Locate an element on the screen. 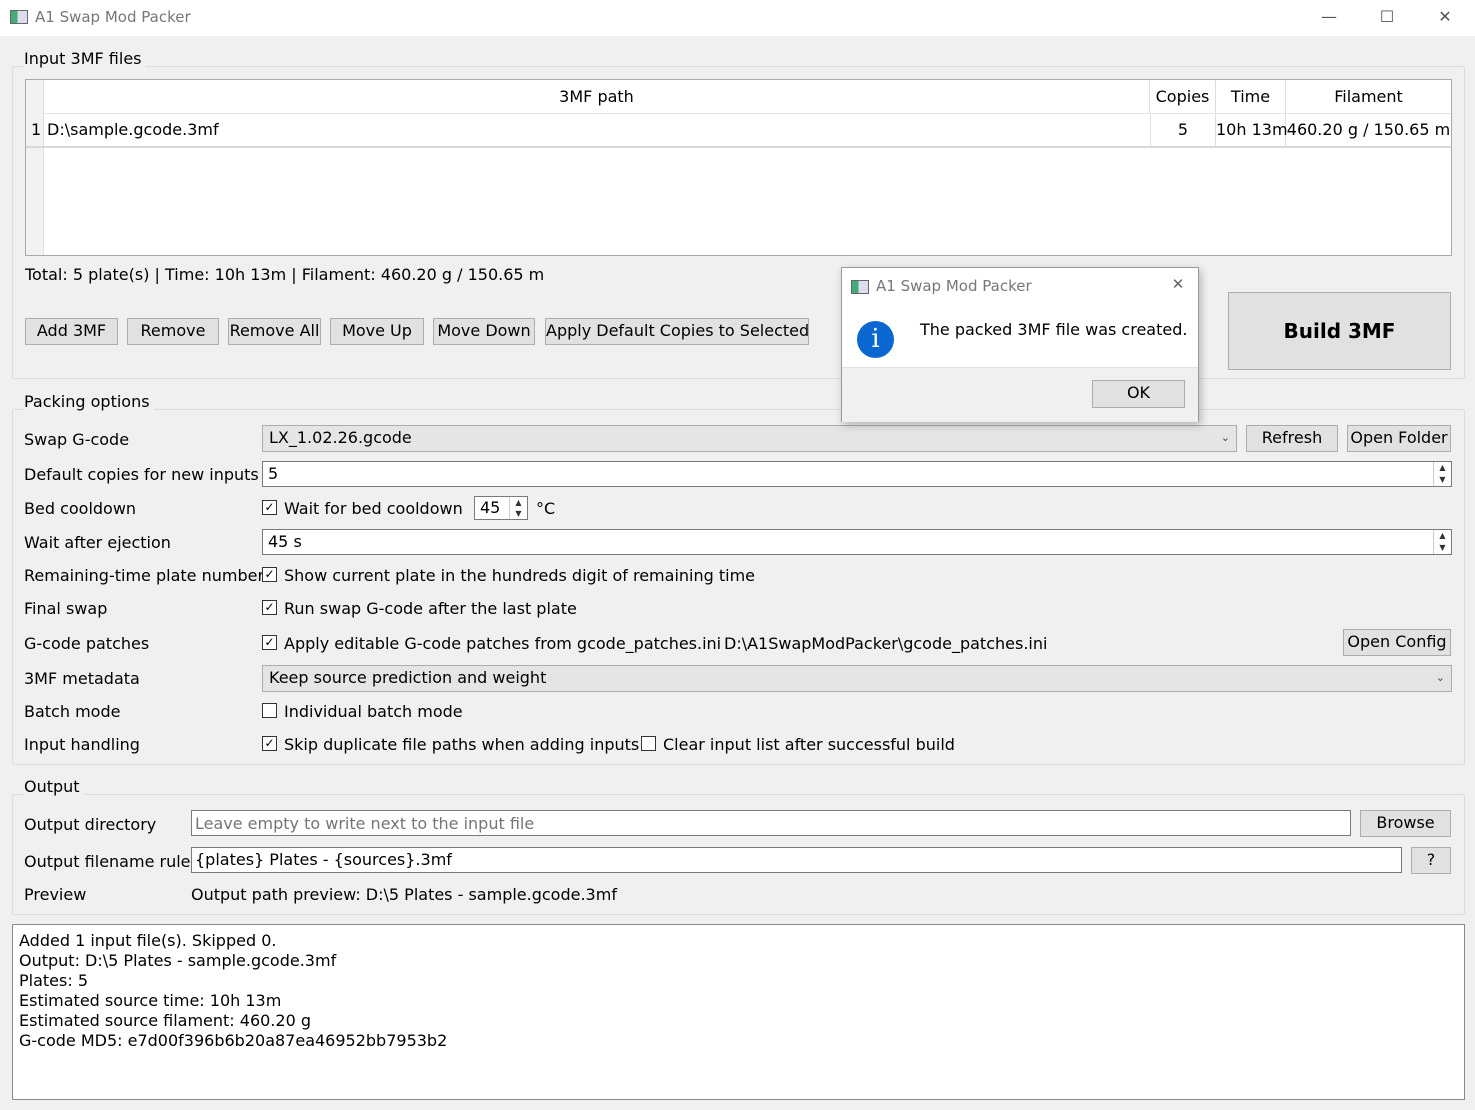  close-button: ✕ is located at coordinates (1445, 17).